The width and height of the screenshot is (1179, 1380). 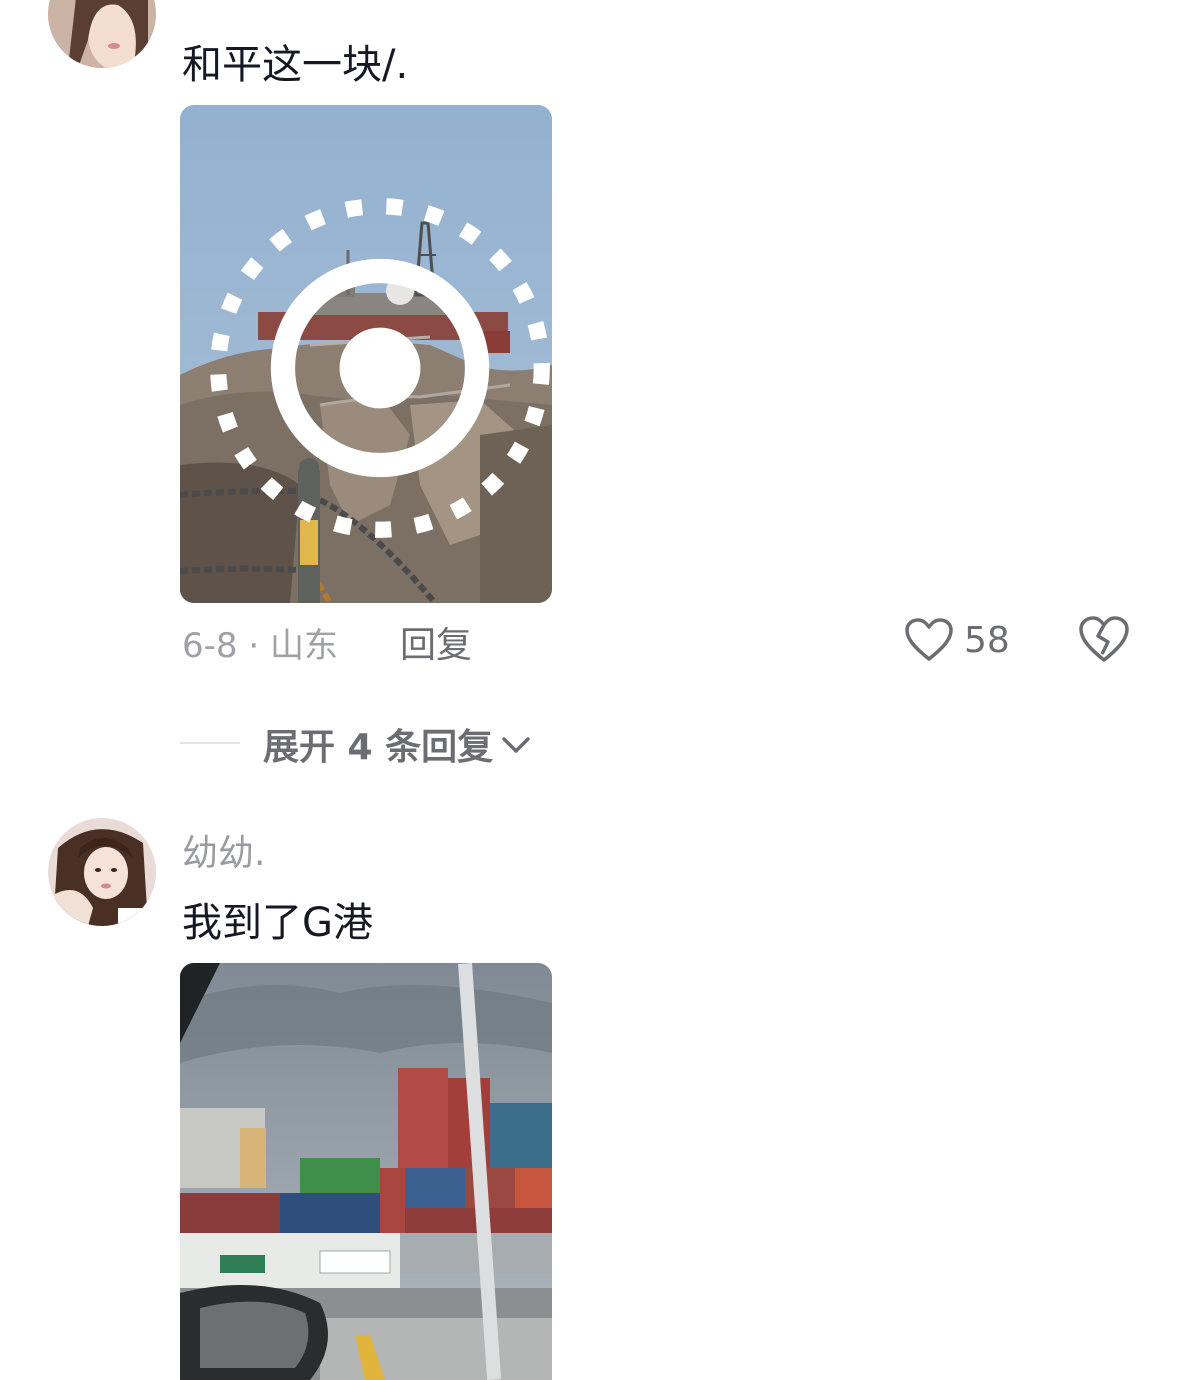 I want to click on live-photo-icon, so click(x=380, y=368).